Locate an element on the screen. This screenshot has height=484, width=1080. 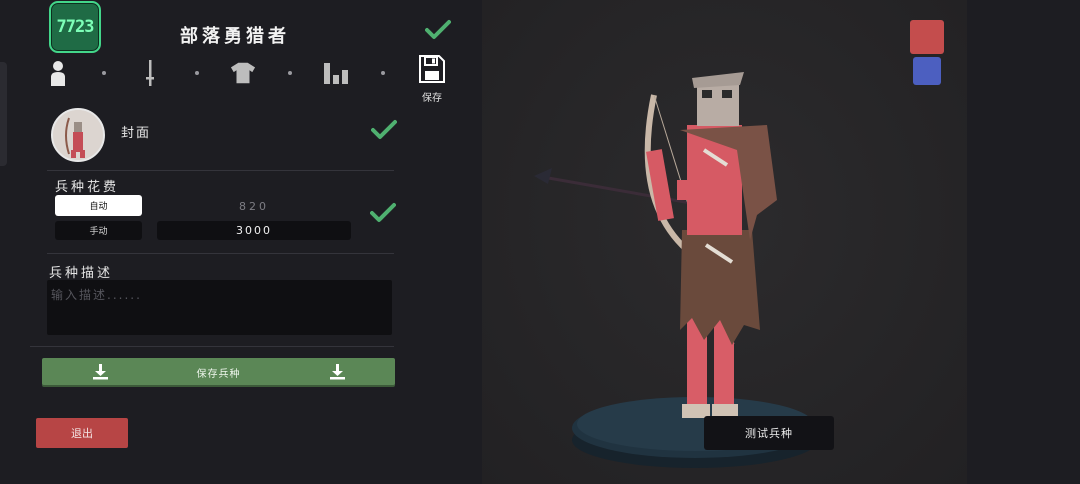
sword-icon is located at coordinates (150, 73).